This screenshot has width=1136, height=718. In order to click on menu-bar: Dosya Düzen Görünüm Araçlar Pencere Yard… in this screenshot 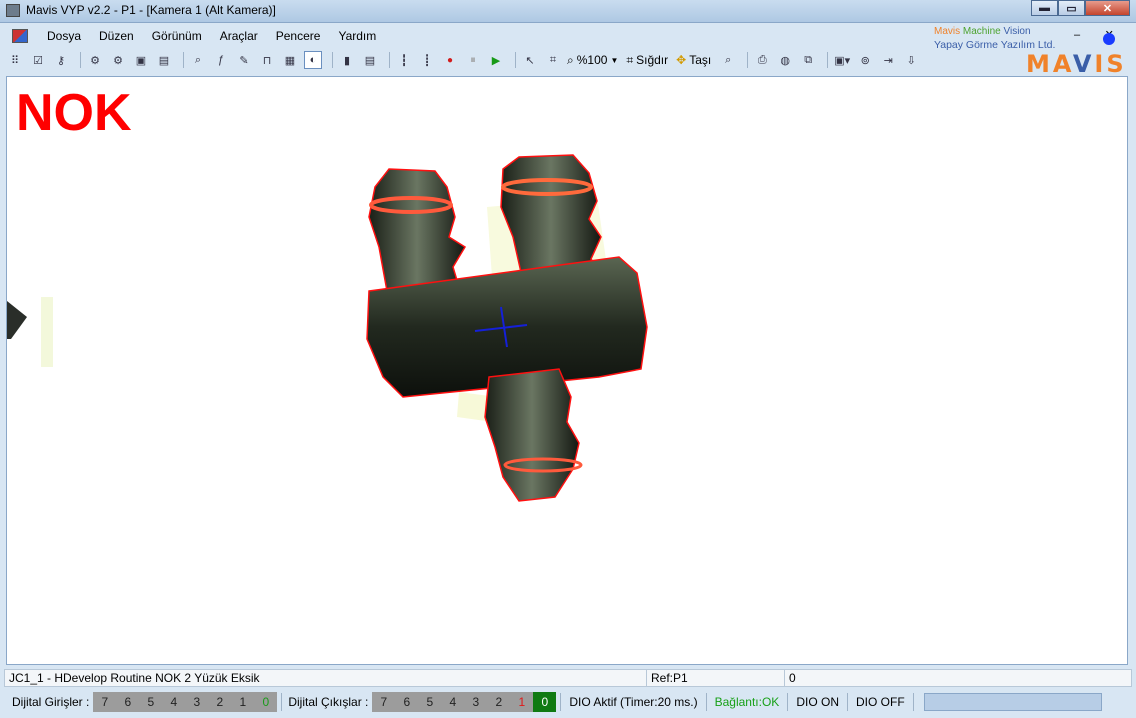, I will do `click(466, 36)`.